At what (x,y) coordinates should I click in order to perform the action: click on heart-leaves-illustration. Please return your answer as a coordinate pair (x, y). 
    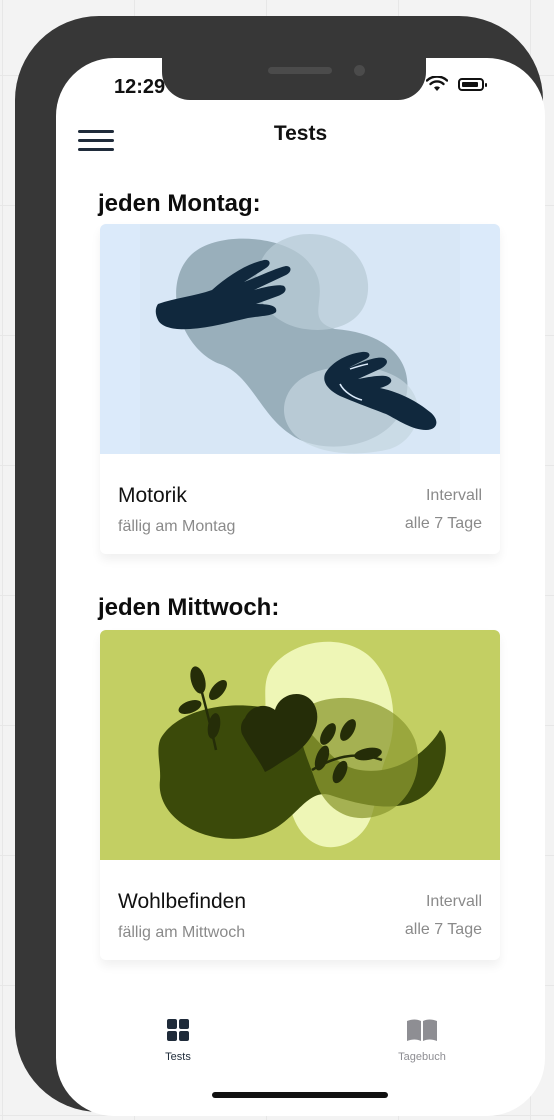
    Looking at the image, I should click on (300, 745).